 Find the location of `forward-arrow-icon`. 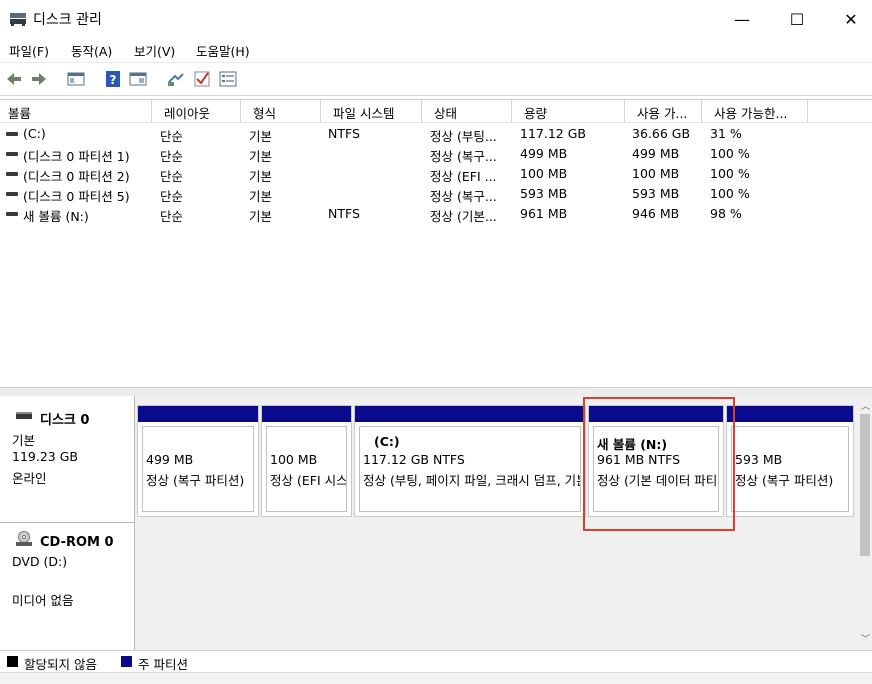

forward-arrow-icon is located at coordinates (39, 79).